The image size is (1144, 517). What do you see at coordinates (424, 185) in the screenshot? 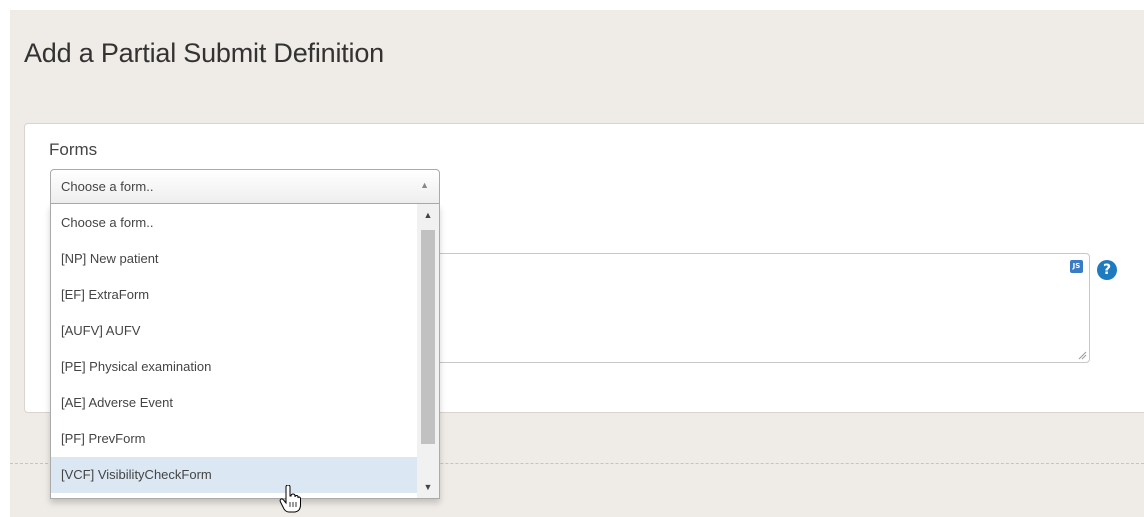
I see `triangle-up-icon: ▲` at bounding box center [424, 185].